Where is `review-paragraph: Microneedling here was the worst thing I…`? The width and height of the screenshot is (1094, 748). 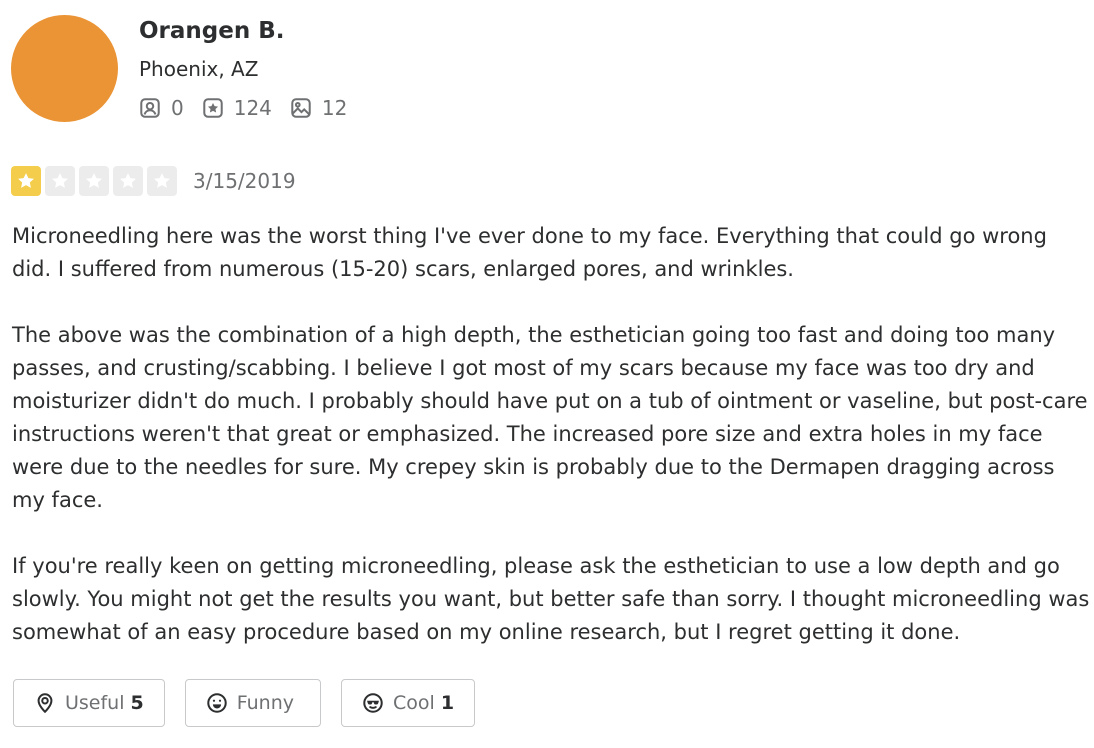 review-paragraph: Microneedling here was the worst thing I… is located at coordinates (529, 252).